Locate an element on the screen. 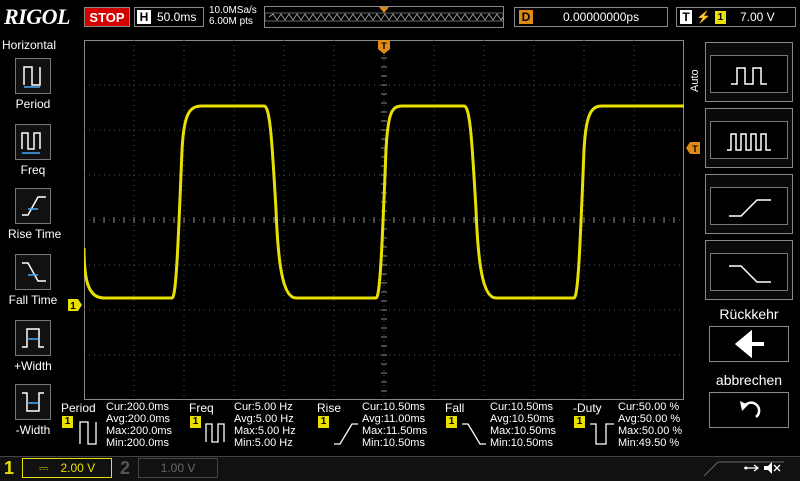 The image size is (800, 481). period-button: Period is located at coordinates (33, 84).